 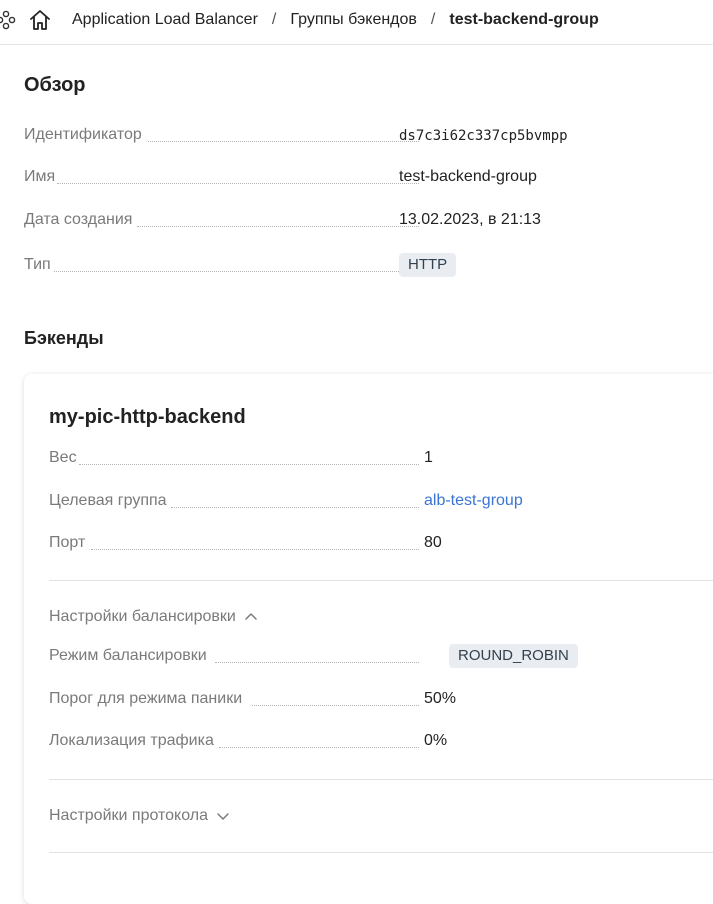 What do you see at coordinates (428, 457) in the screenshot?
I see `backend-value-weight: 1` at bounding box center [428, 457].